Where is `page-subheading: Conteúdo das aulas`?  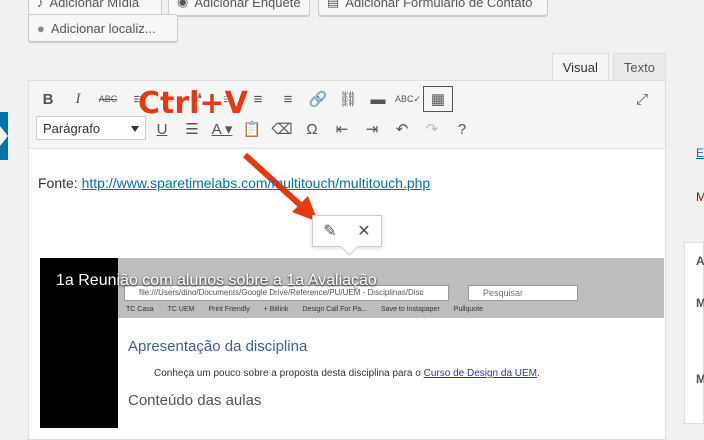 page-subheading: Conteúdo das aulas is located at coordinates (195, 400).